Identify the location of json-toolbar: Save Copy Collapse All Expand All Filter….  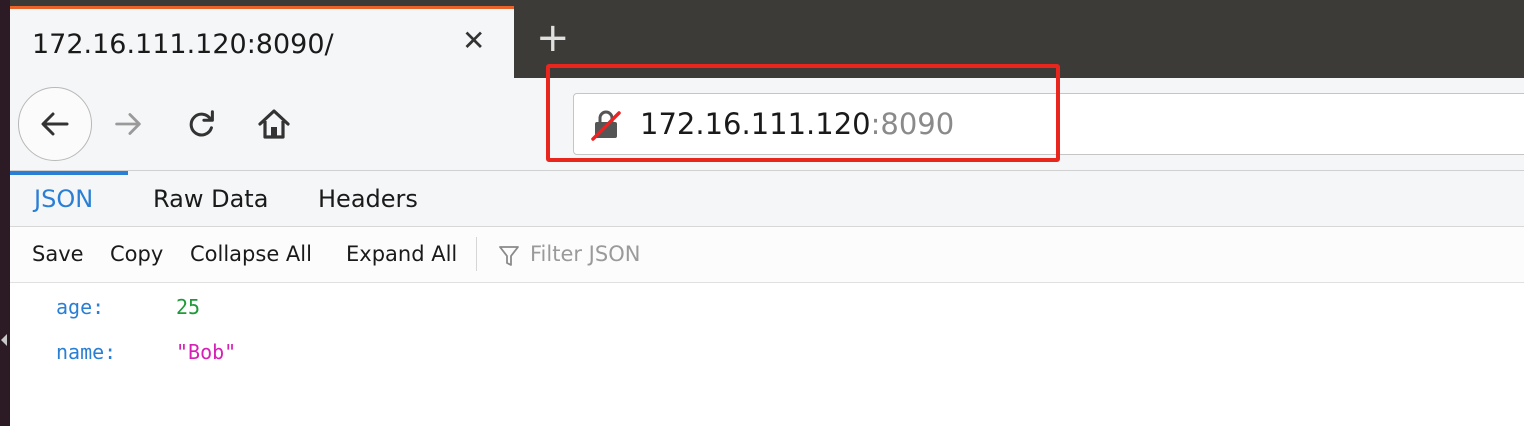
(767, 255).